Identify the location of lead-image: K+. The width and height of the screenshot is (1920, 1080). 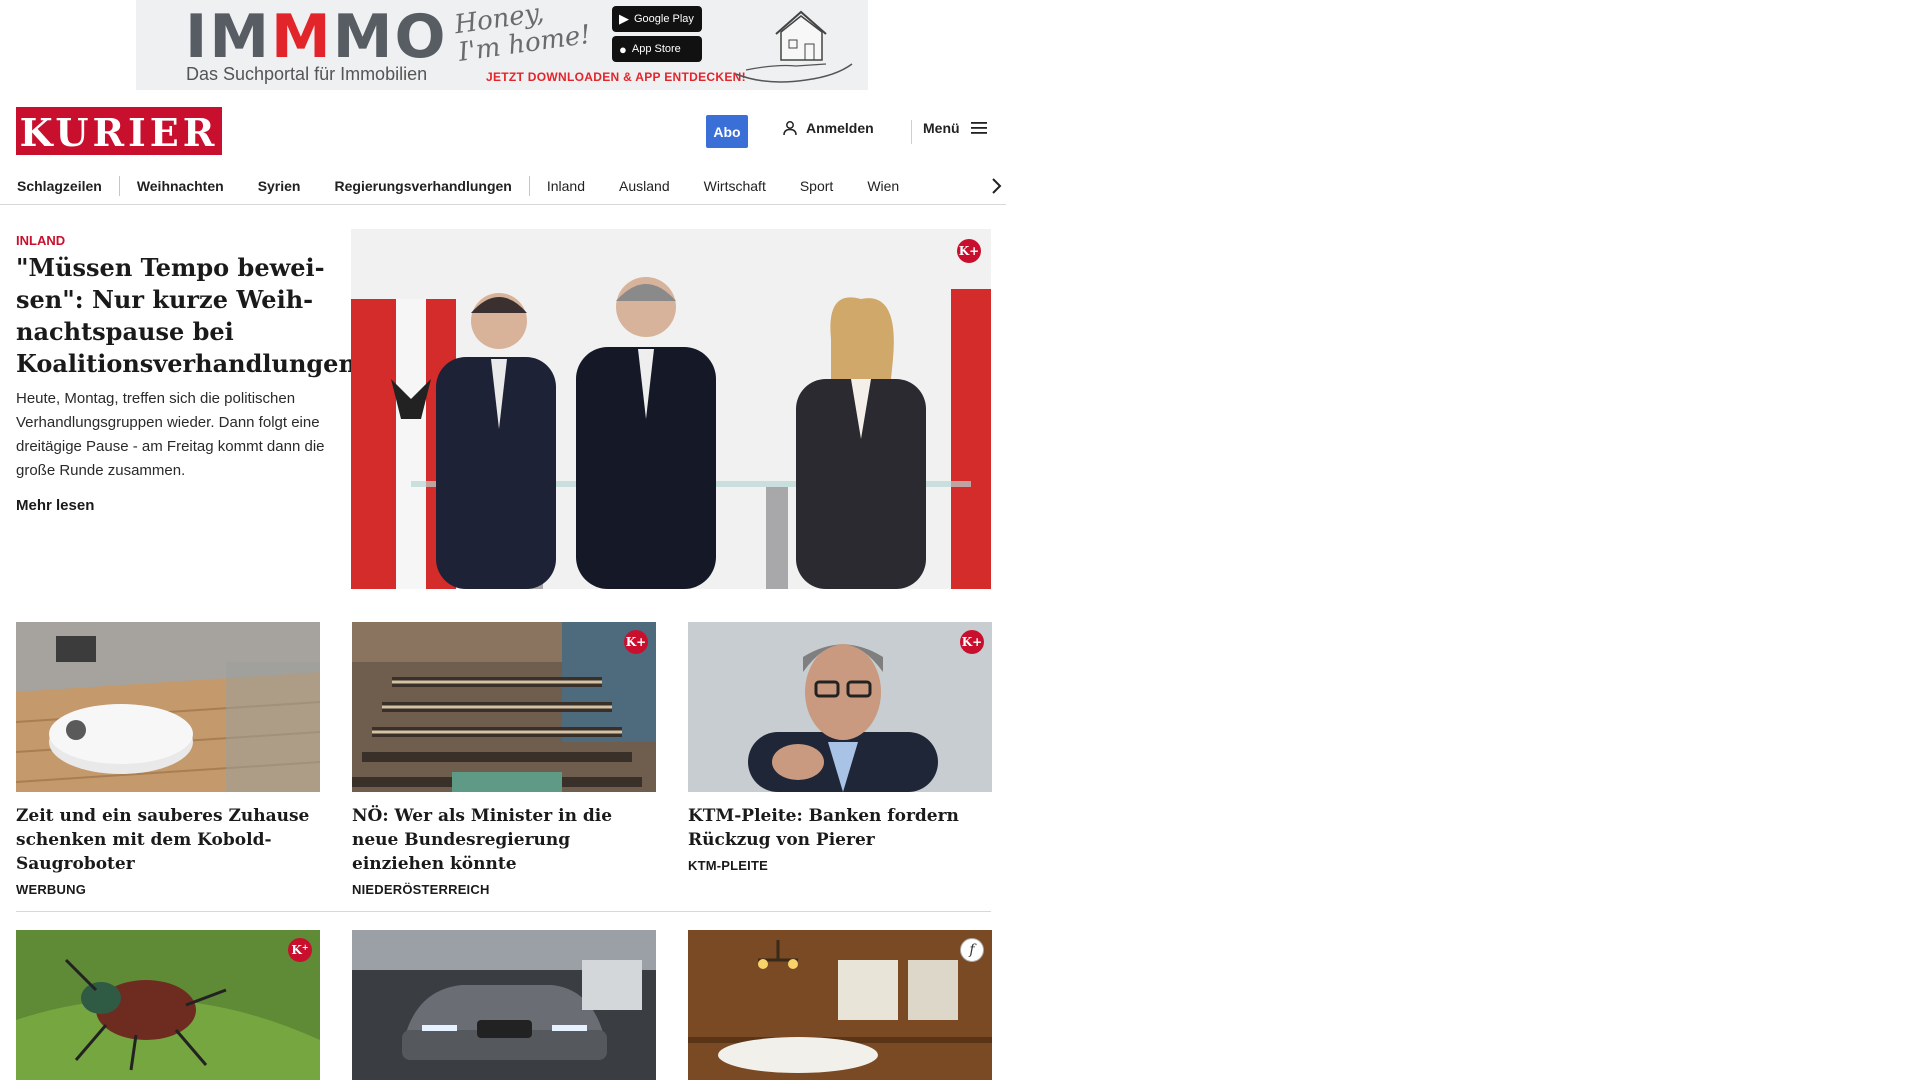
(671, 409).